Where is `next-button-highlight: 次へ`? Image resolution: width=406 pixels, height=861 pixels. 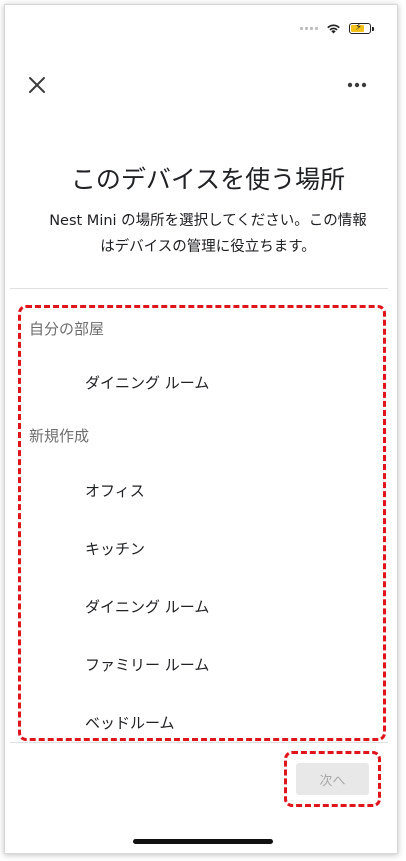 next-button-highlight: 次へ is located at coordinates (332, 779).